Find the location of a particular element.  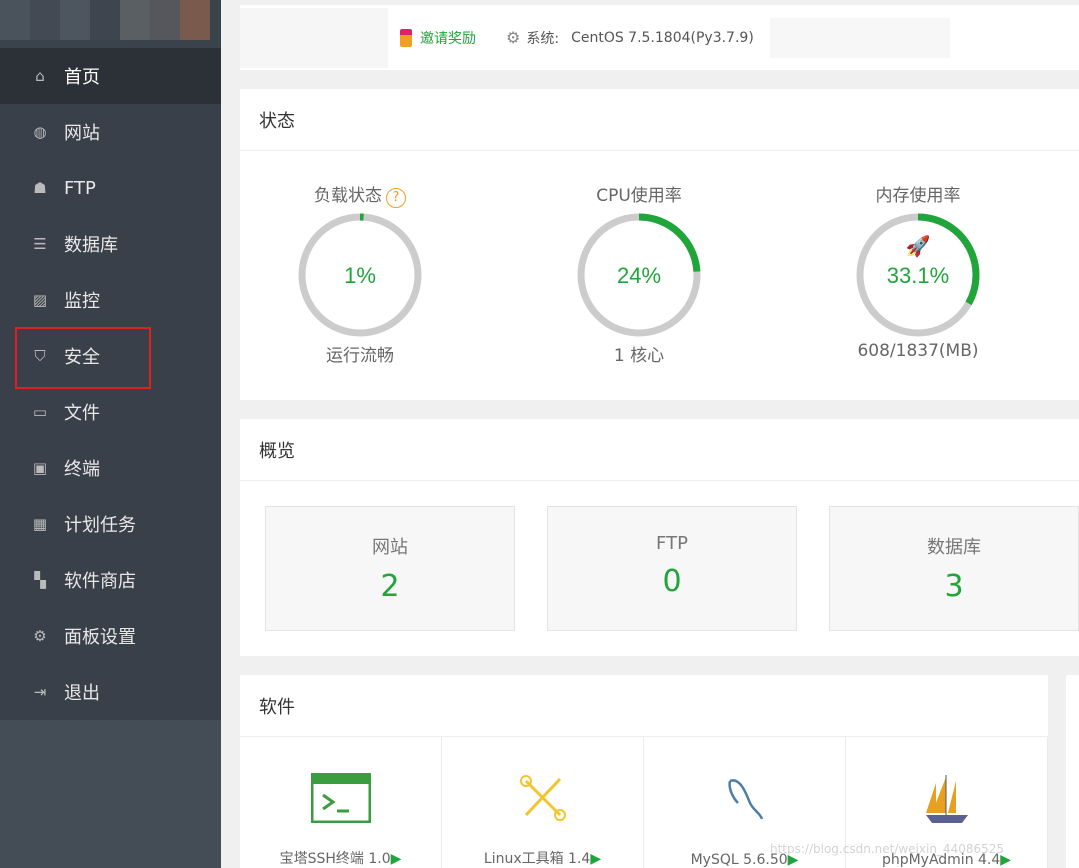

software-item: 宝塔SSH终端 1.0▶ is located at coordinates (341, 802).